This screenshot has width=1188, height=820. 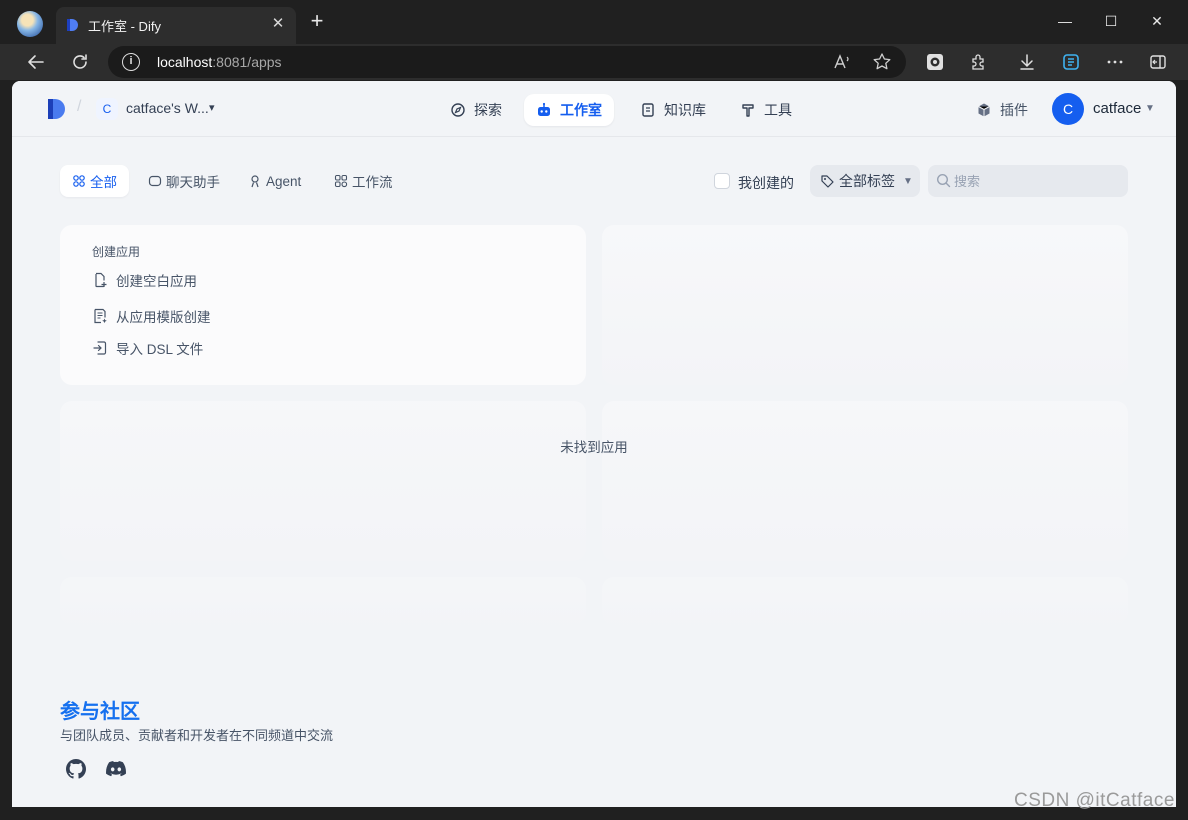 I want to click on github-icon, so click(x=76, y=769).